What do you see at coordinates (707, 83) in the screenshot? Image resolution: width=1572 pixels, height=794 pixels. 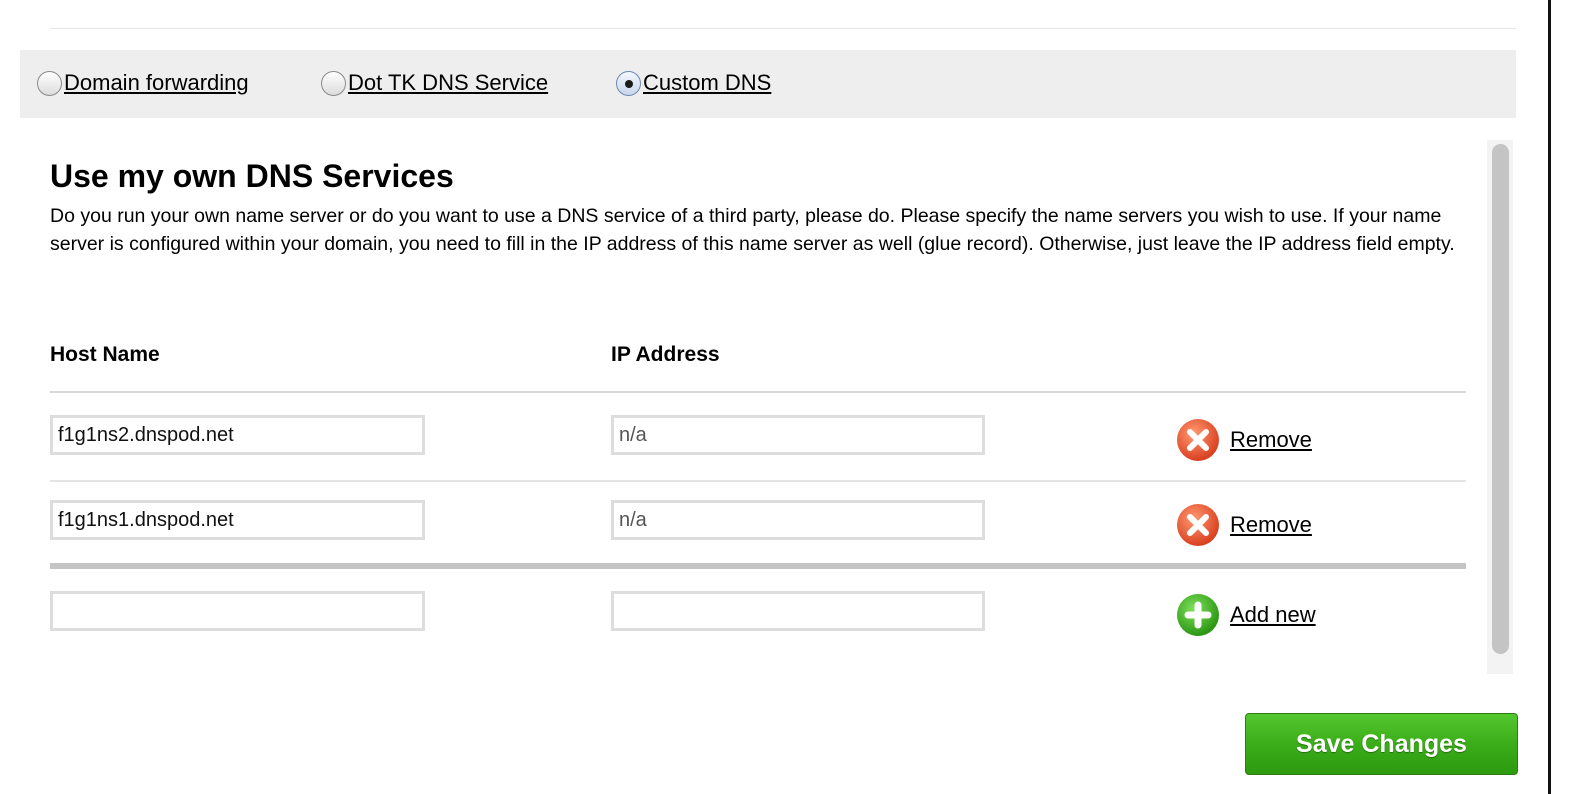 I see `radio-label: Custom DNS` at bounding box center [707, 83].